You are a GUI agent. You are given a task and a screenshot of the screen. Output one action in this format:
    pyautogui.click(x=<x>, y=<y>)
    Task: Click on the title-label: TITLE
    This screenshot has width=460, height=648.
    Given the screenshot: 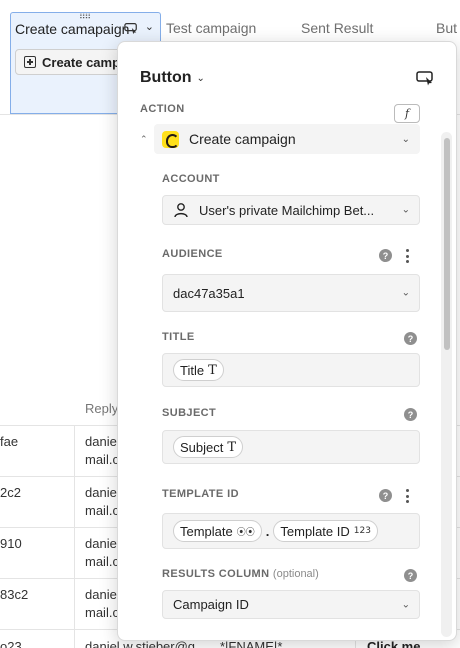 What is the action you would take?
    pyautogui.click(x=178, y=337)
    